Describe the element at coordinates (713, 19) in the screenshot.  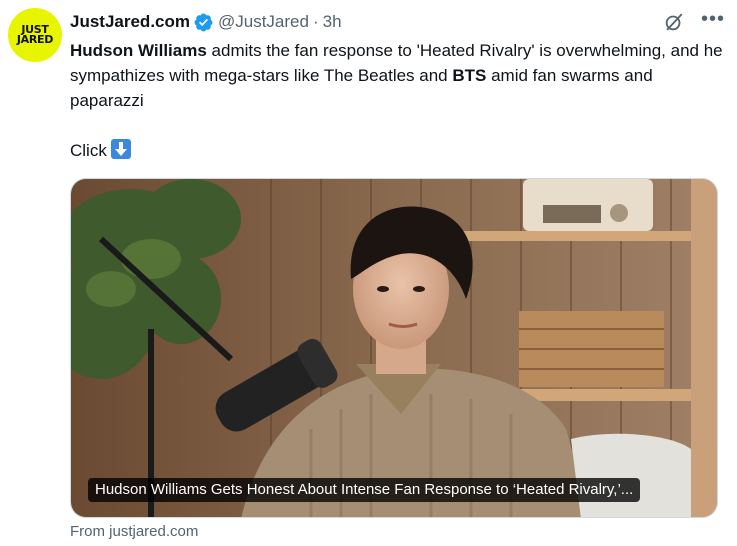
I see `more-options-icon: •••` at that location.